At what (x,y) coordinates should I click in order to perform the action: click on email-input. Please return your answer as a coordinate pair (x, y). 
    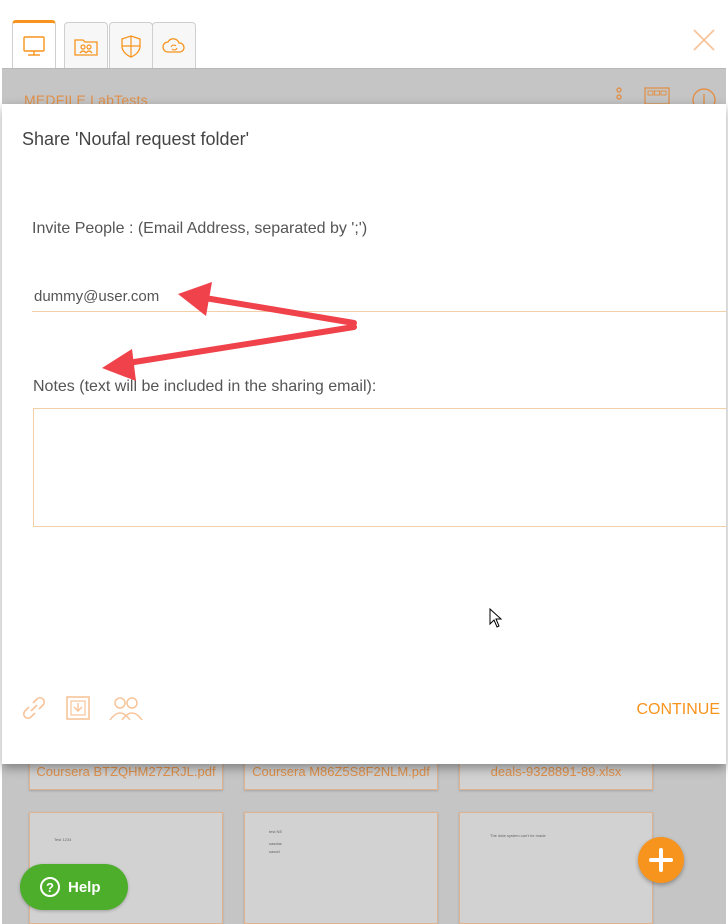
    Looking at the image, I should click on (379, 297).